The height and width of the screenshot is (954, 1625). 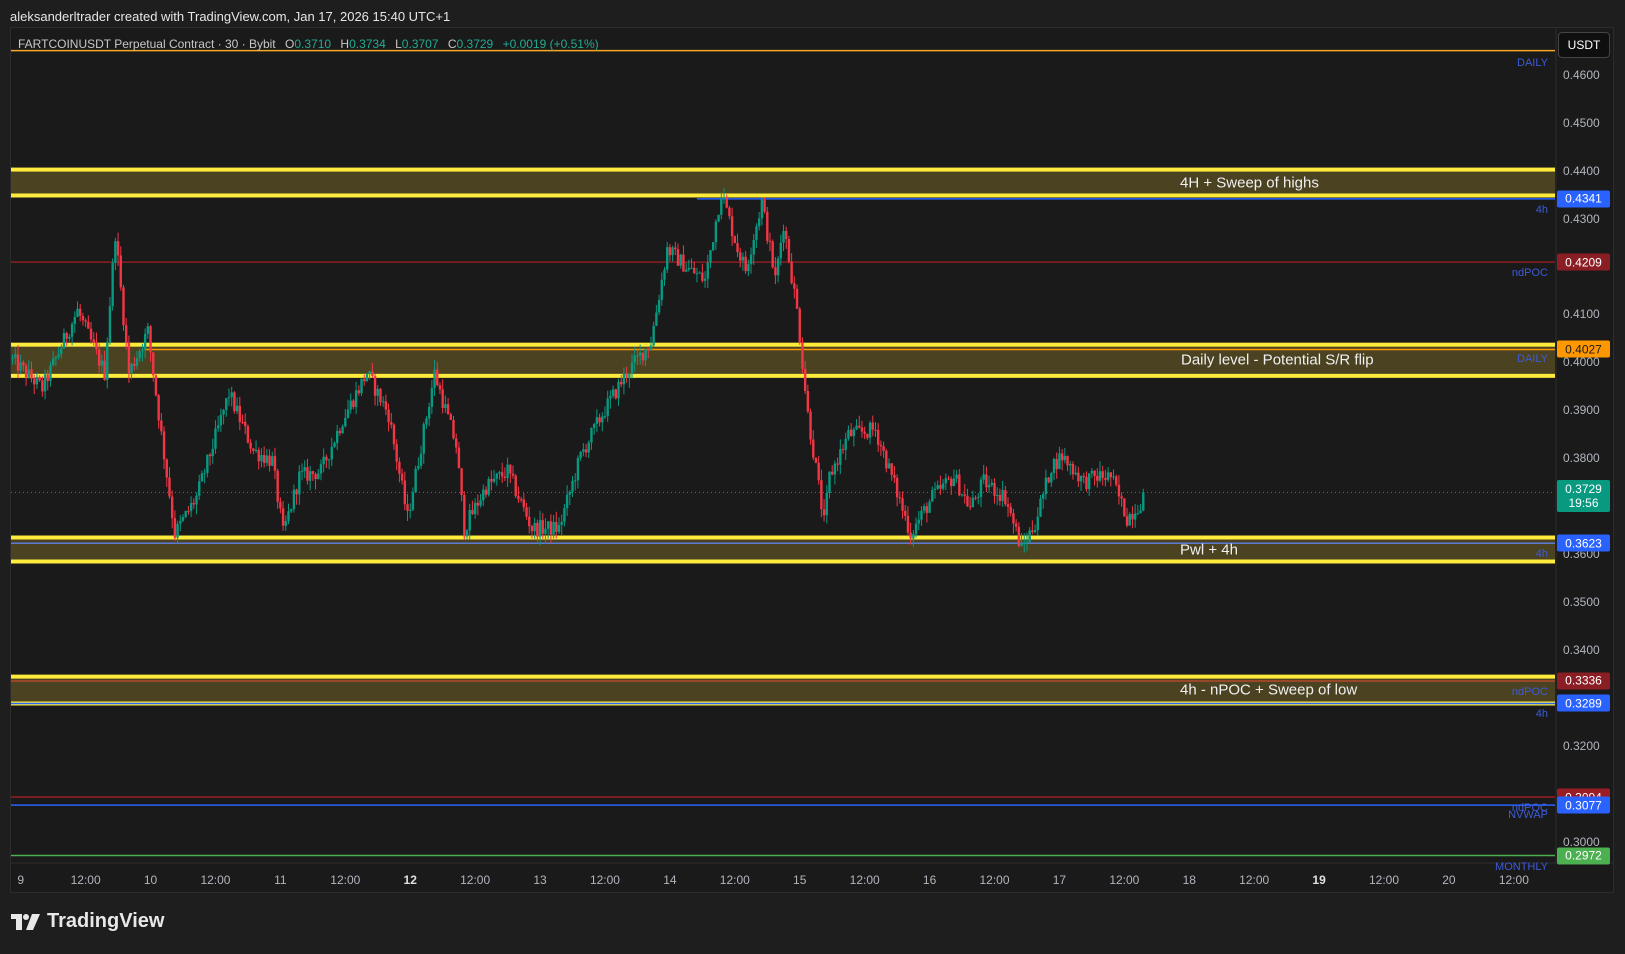 What do you see at coordinates (150, 880) in the screenshot?
I see `time-tick: 10` at bounding box center [150, 880].